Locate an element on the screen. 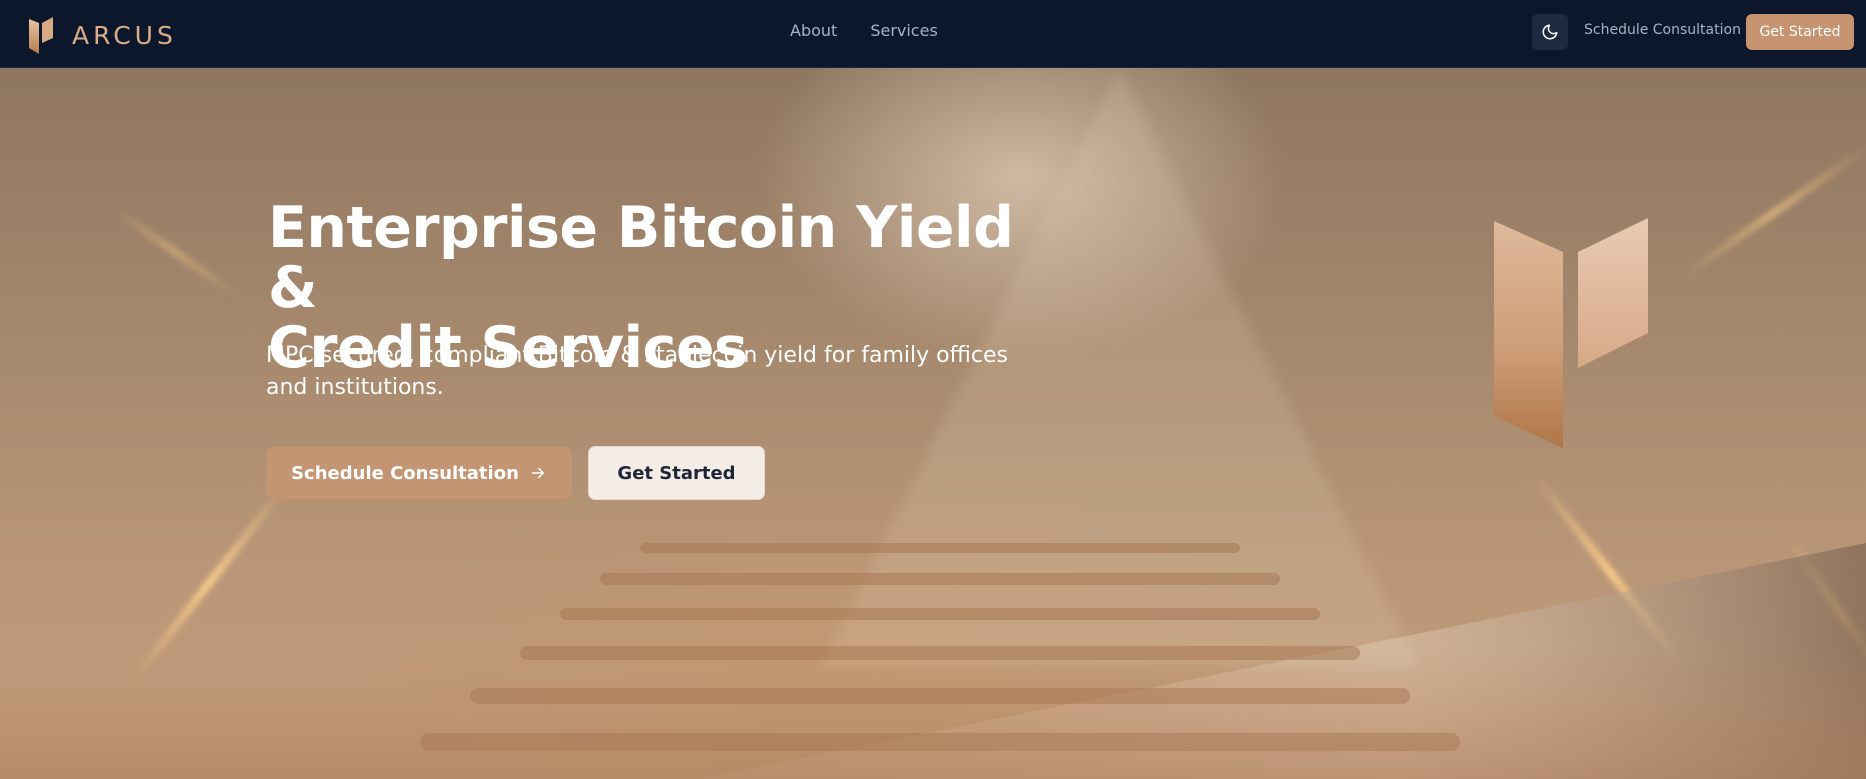 The width and height of the screenshot is (1866, 779). nav-link-about: About is located at coordinates (813, 30).